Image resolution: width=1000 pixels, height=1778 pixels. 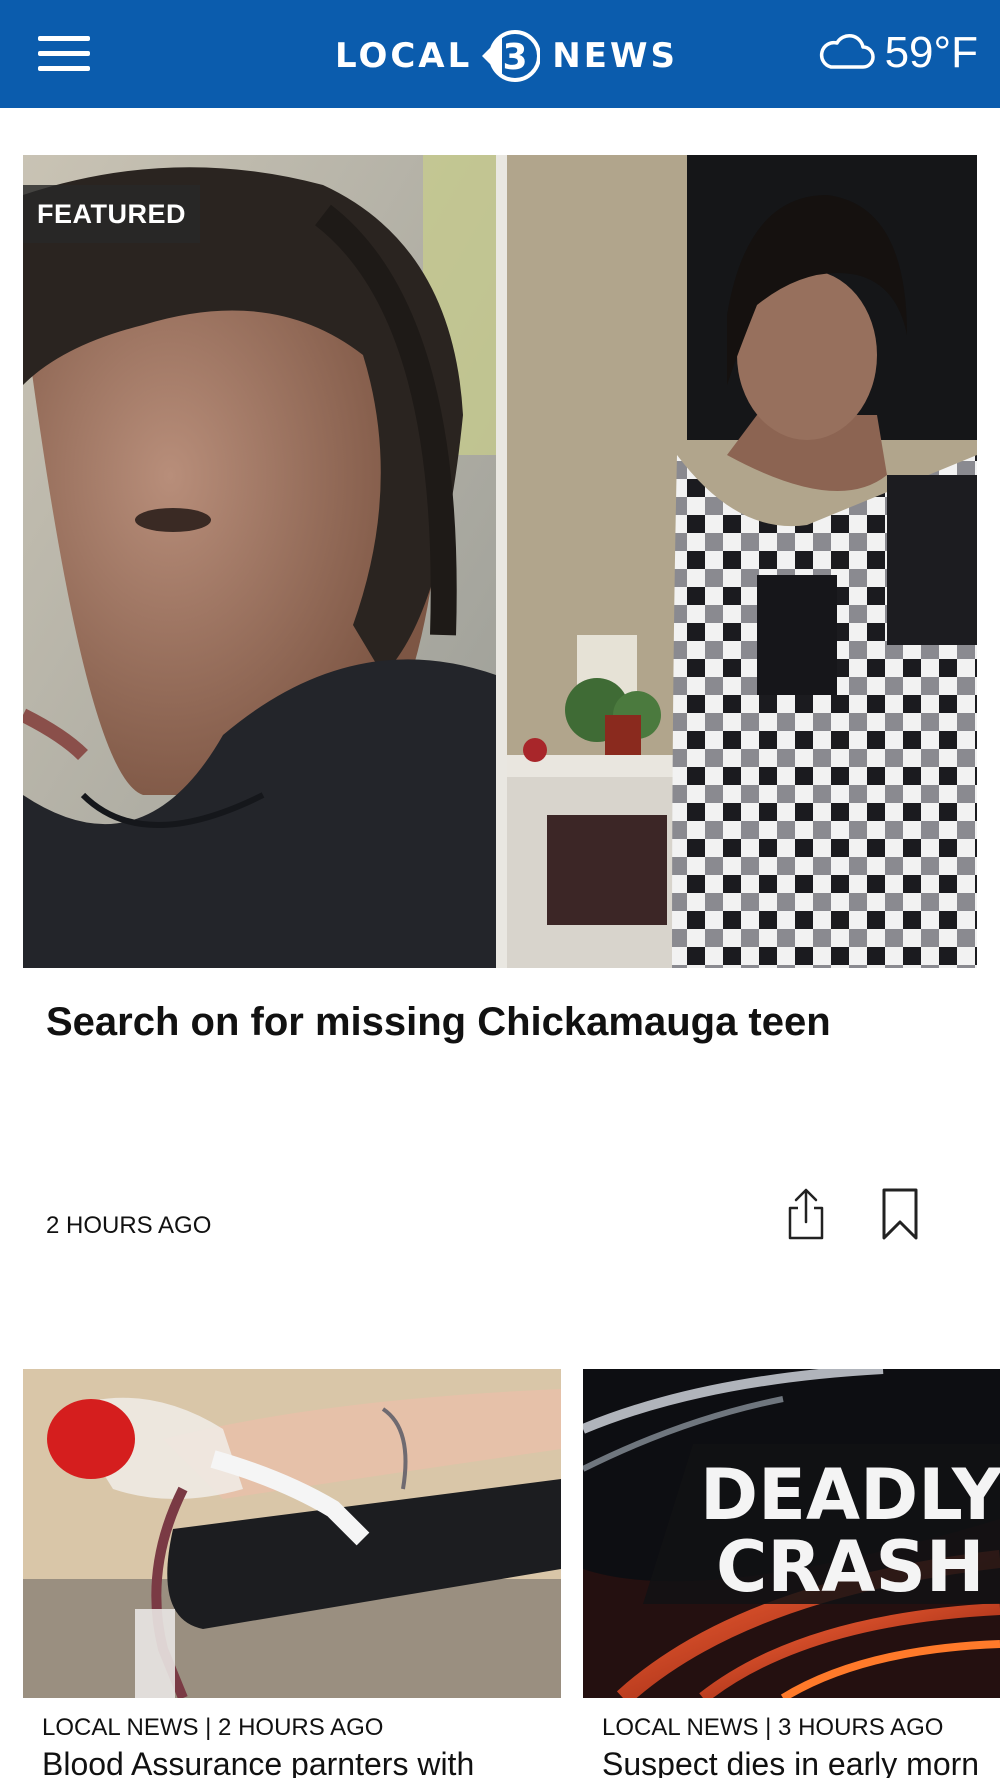 What do you see at coordinates (850, 1495) in the screenshot?
I see `image-text-deadly: DEADLY` at bounding box center [850, 1495].